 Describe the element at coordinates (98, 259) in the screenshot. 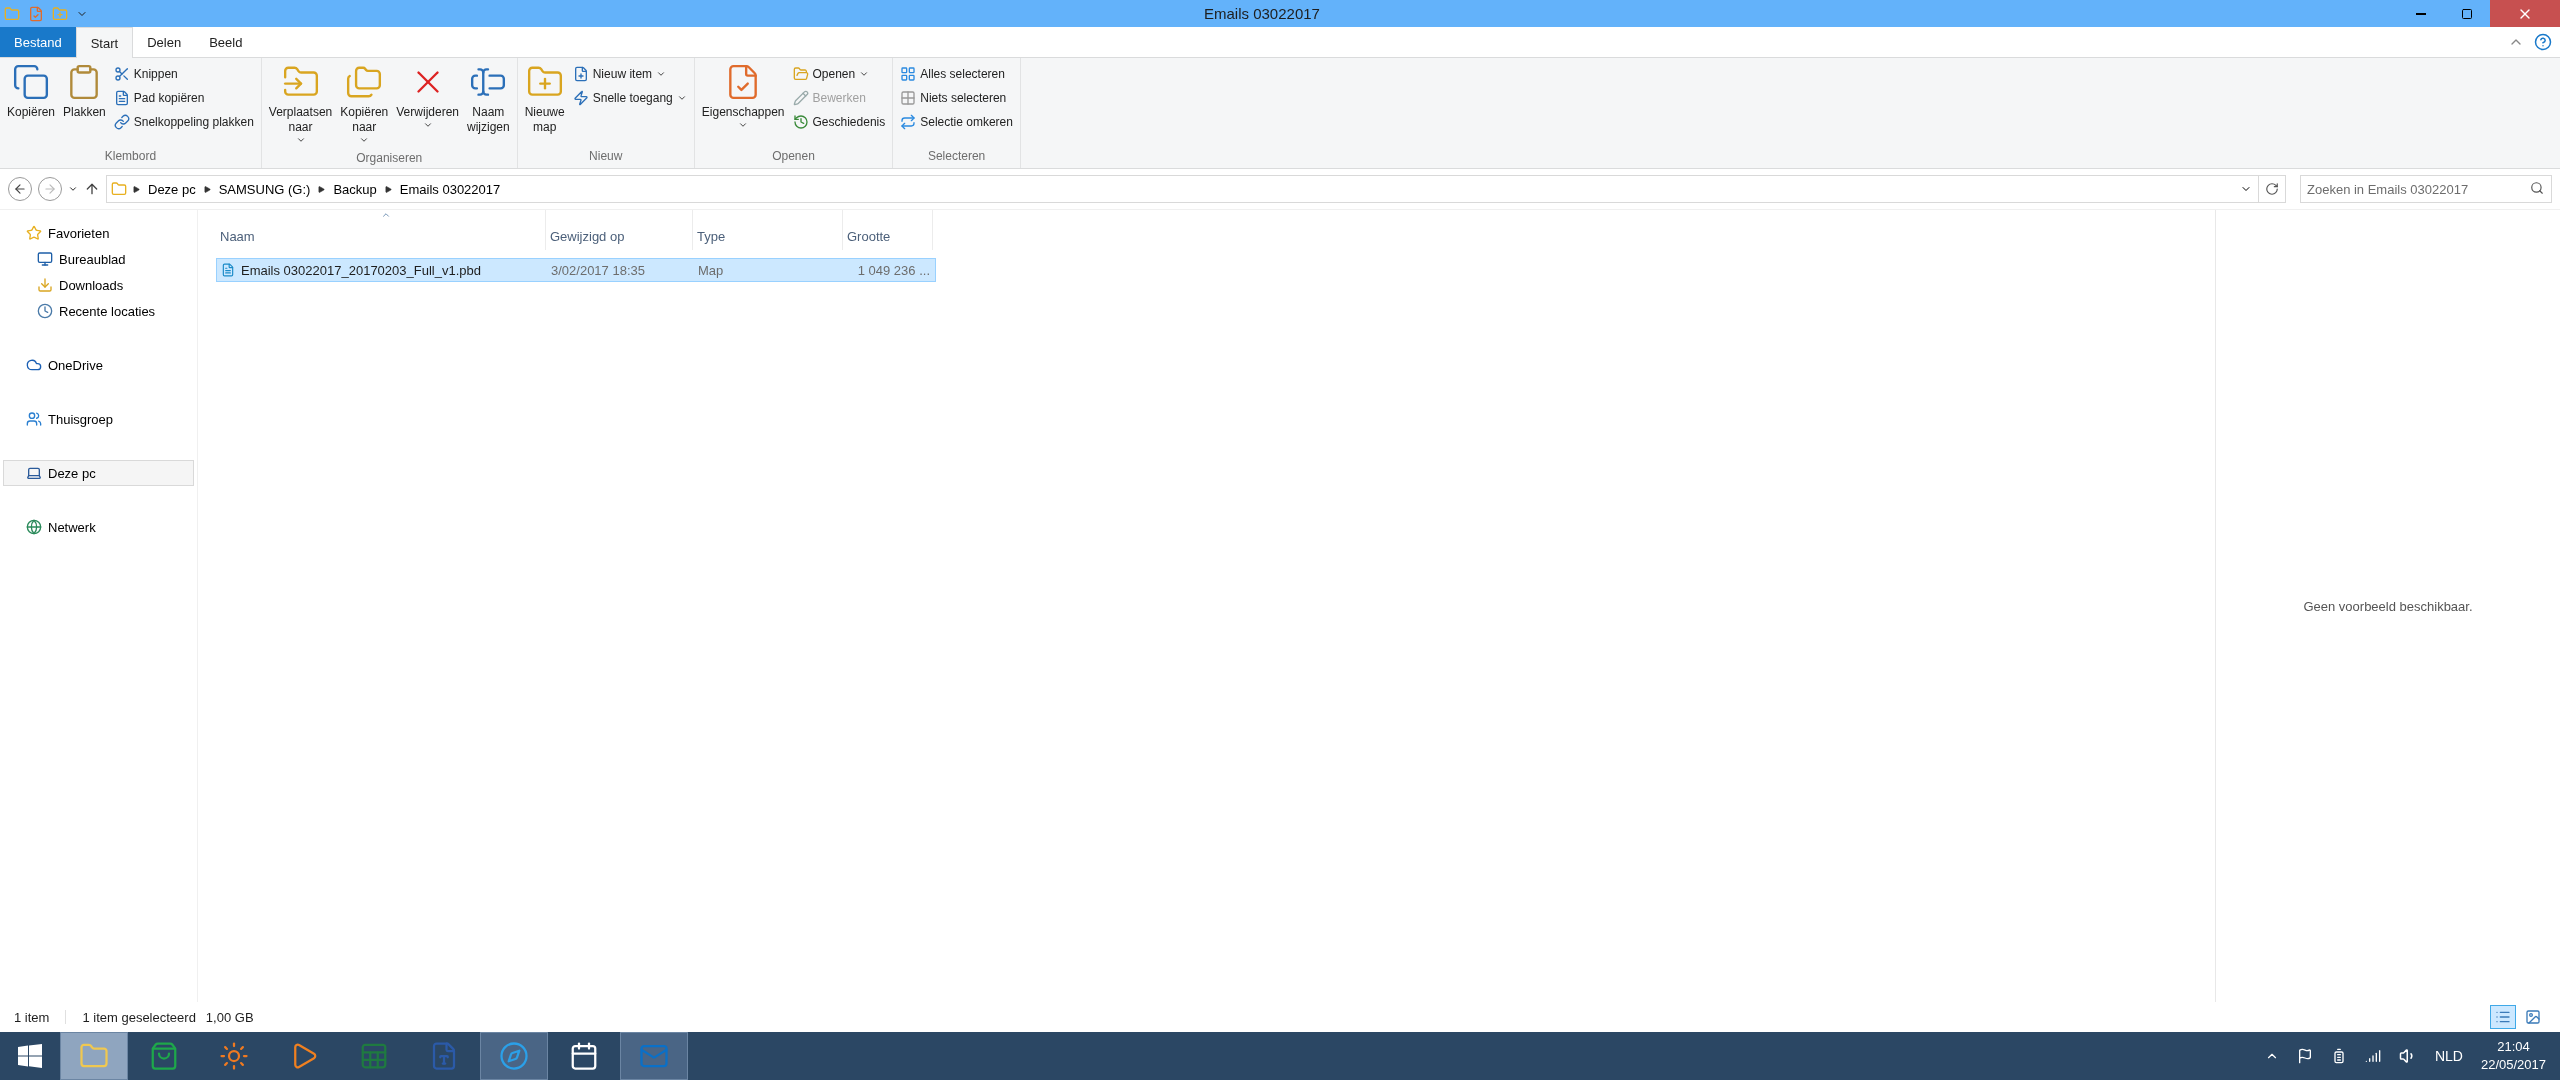

I see `nav-item: Bureaublad` at that location.